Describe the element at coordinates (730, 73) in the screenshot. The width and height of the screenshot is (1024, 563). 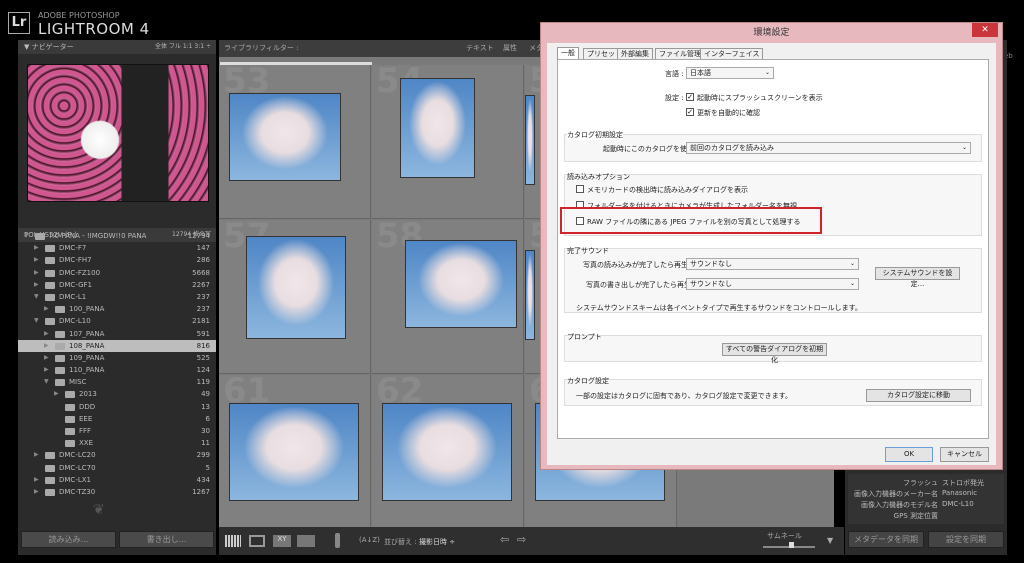
I see `language-select: 日本語 ⌄` at that location.